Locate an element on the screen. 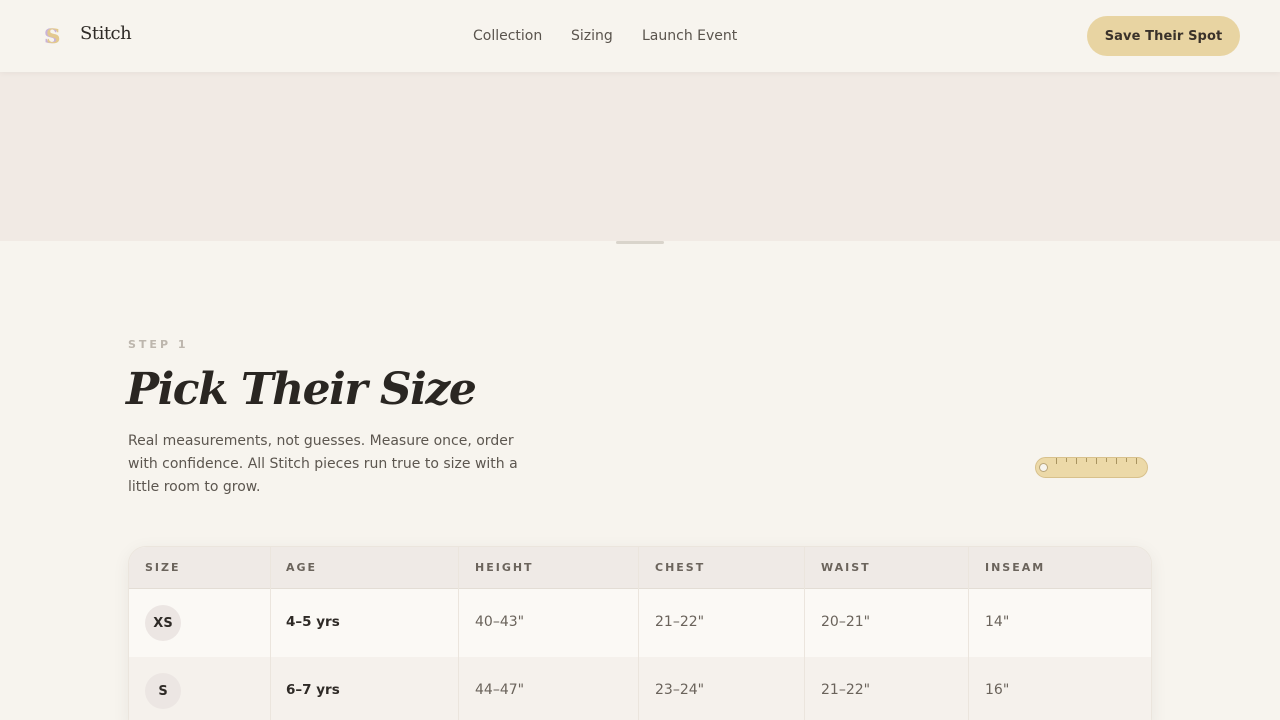 The height and width of the screenshot is (720, 1280). section-title: Pick Their Size is located at coordinates (301, 389).